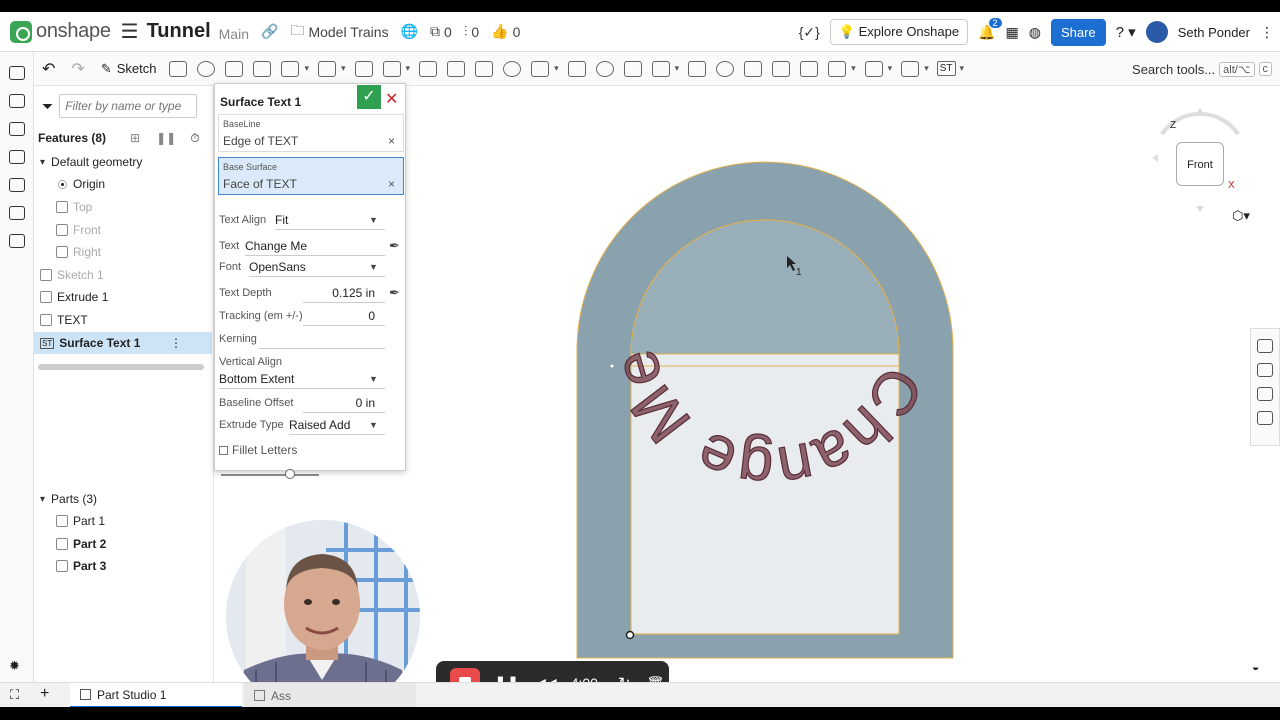  What do you see at coordinates (176, 343) in the screenshot?
I see `rollback-bar-icon: ⋮` at bounding box center [176, 343].